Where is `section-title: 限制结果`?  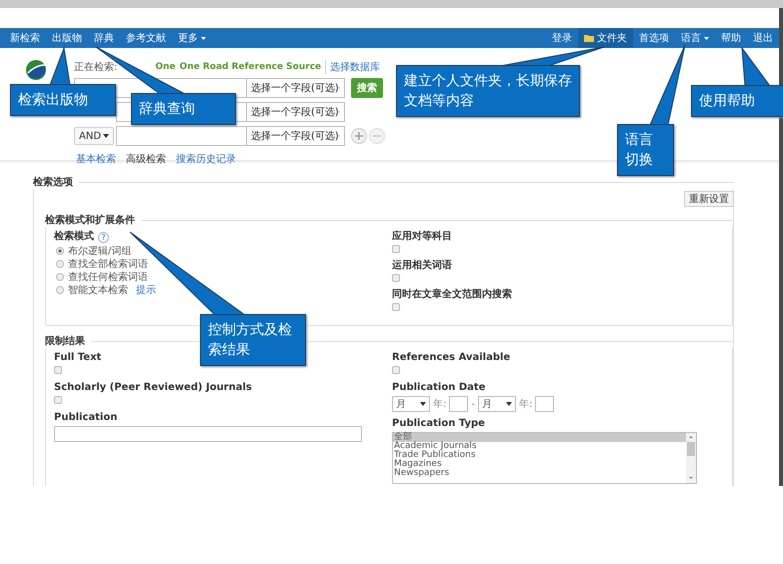
section-title: 限制结果 is located at coordinates (65, 341).